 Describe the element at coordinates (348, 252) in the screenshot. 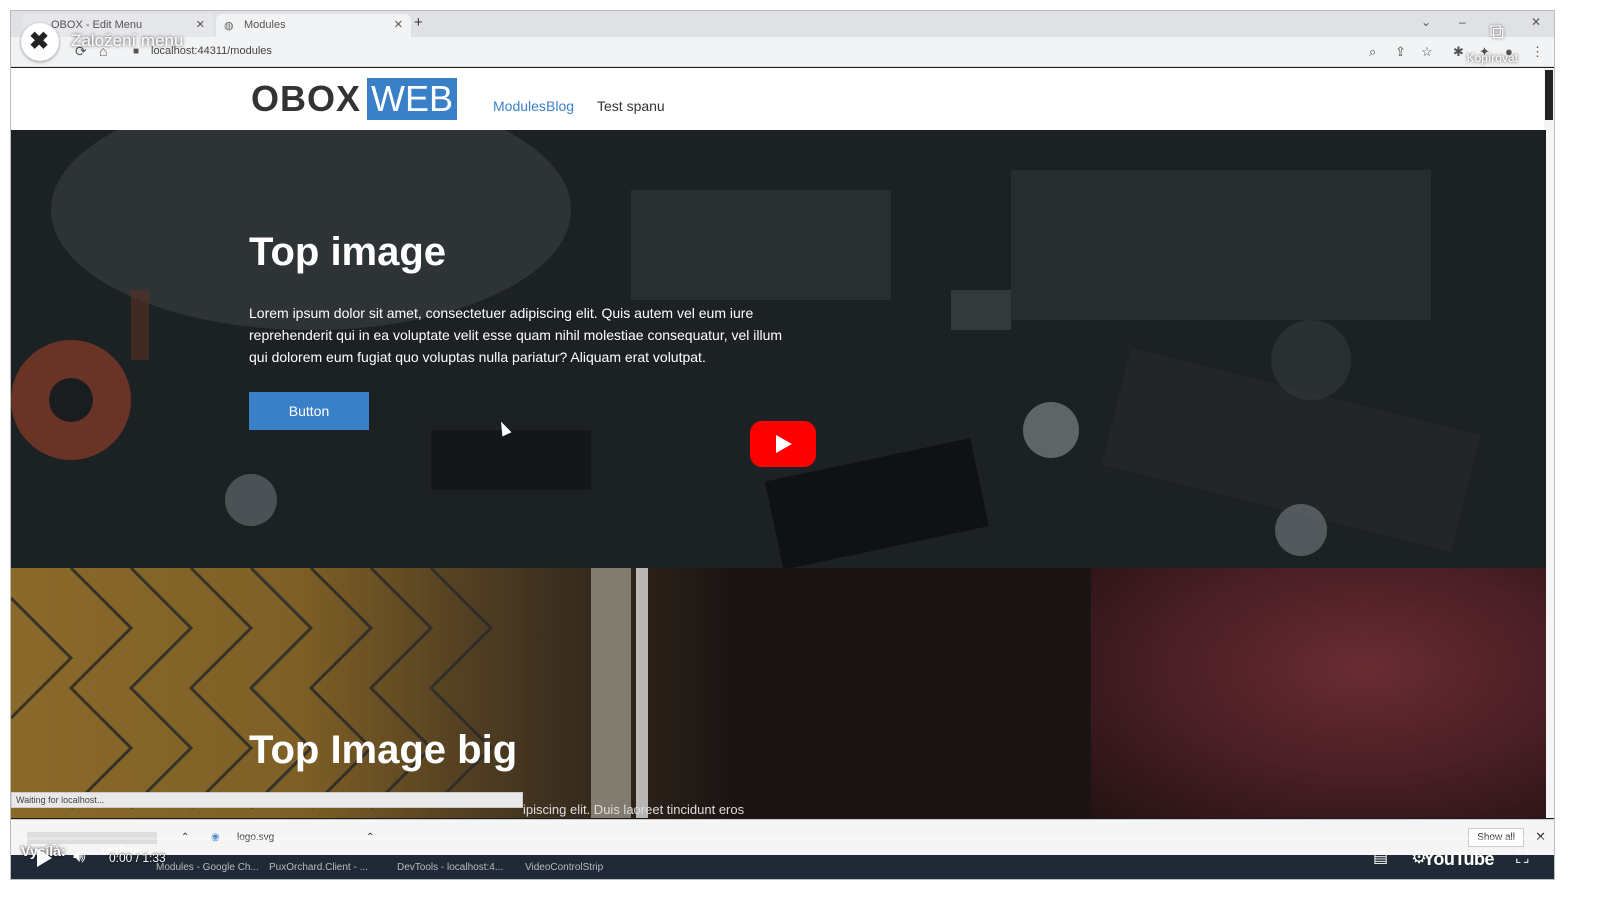

I see `hero-title: Top image` at that location.